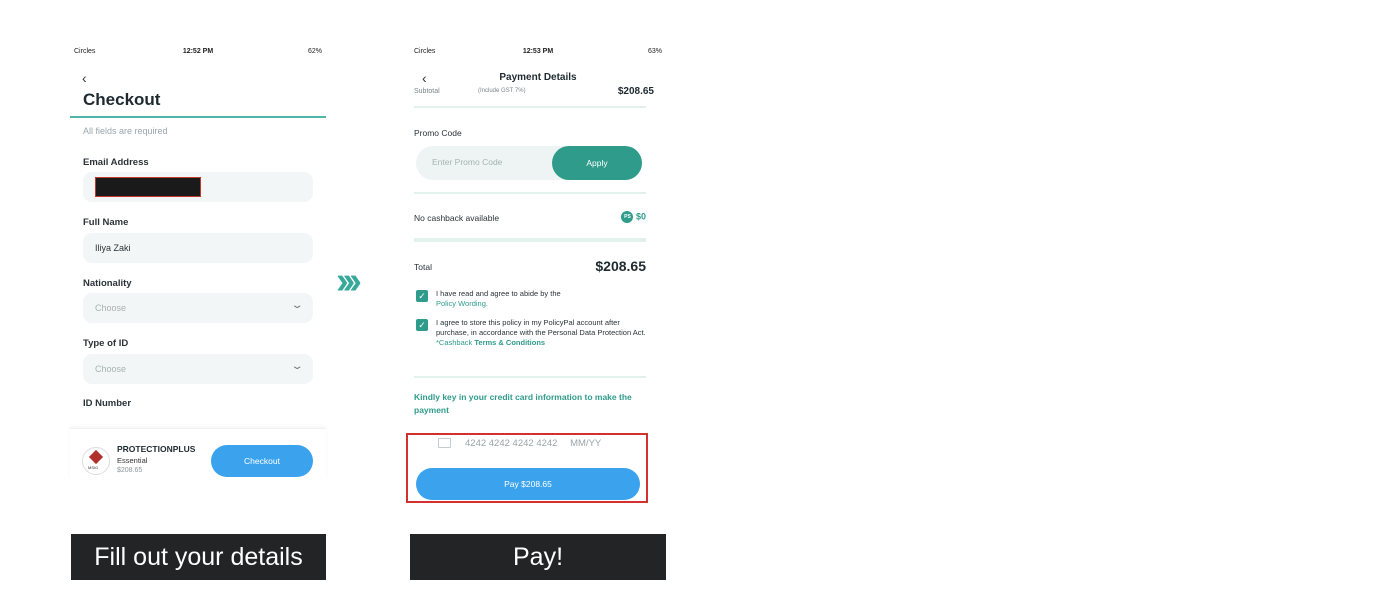  What do you see at coordinates (640, 216) in the screenshot?
I see `cashback-amount: $0` at bounding box center [640, 216].